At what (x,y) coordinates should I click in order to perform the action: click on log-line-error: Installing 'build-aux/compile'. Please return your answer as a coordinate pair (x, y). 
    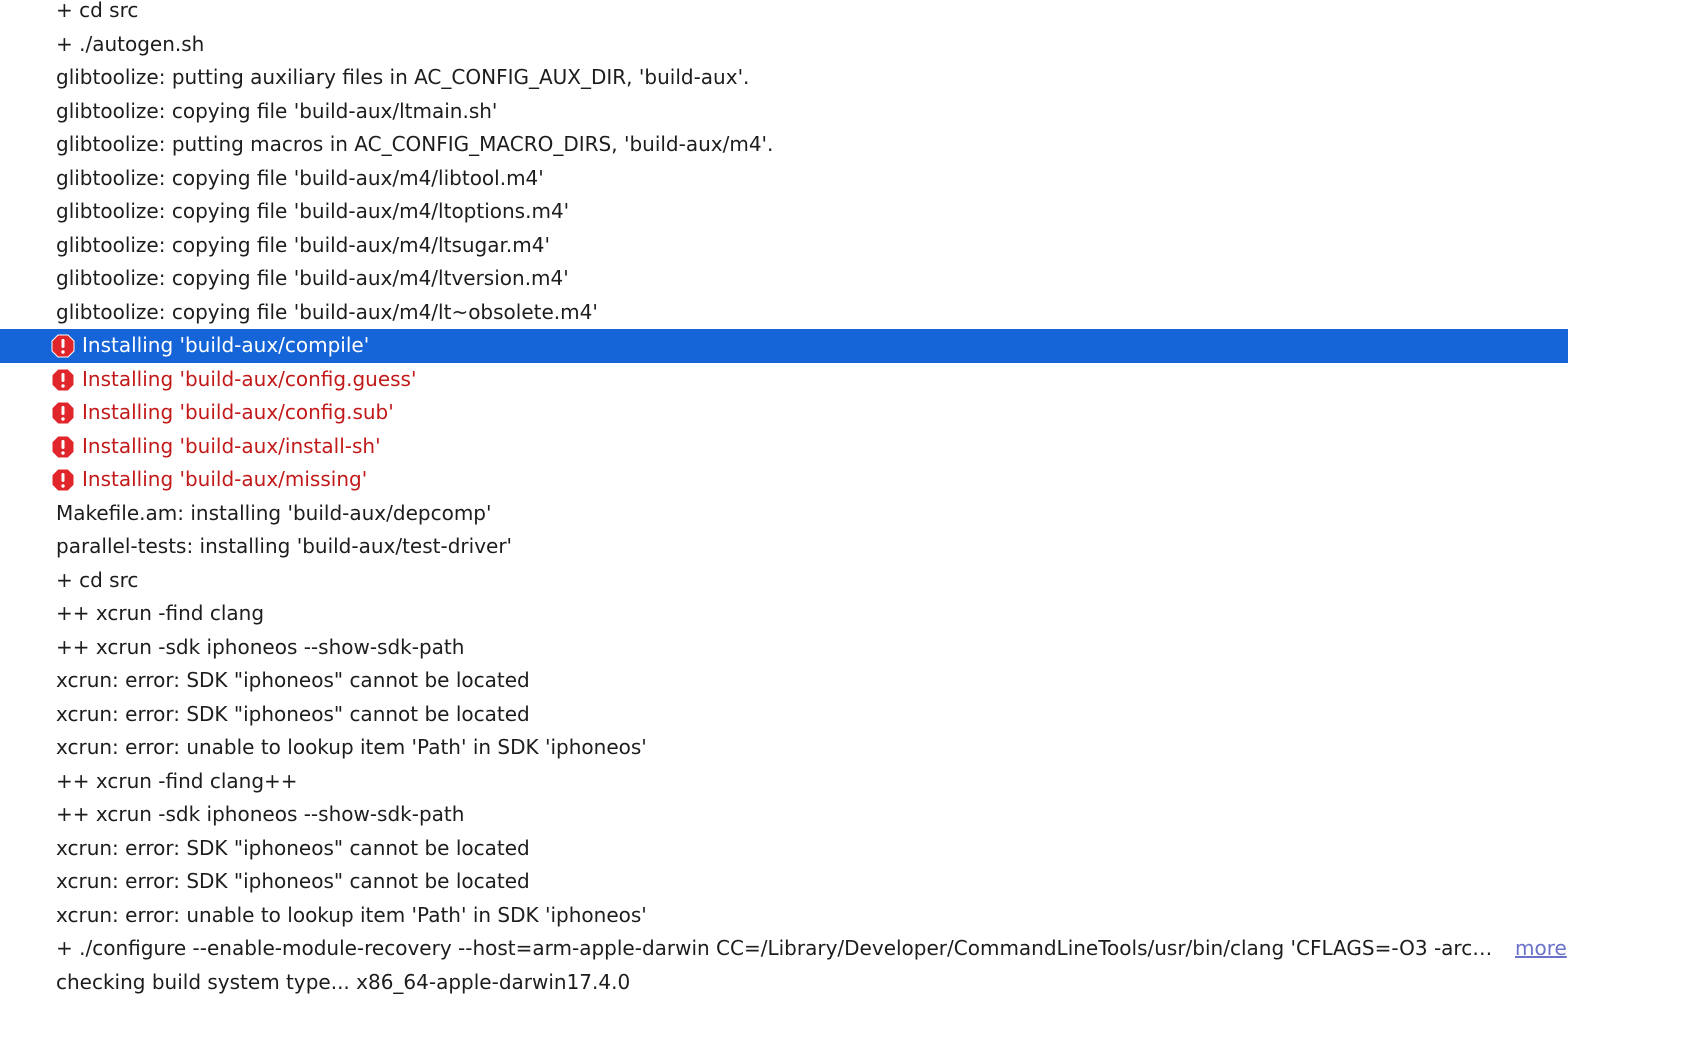
    Looking at the image, I should click on (784, 346).